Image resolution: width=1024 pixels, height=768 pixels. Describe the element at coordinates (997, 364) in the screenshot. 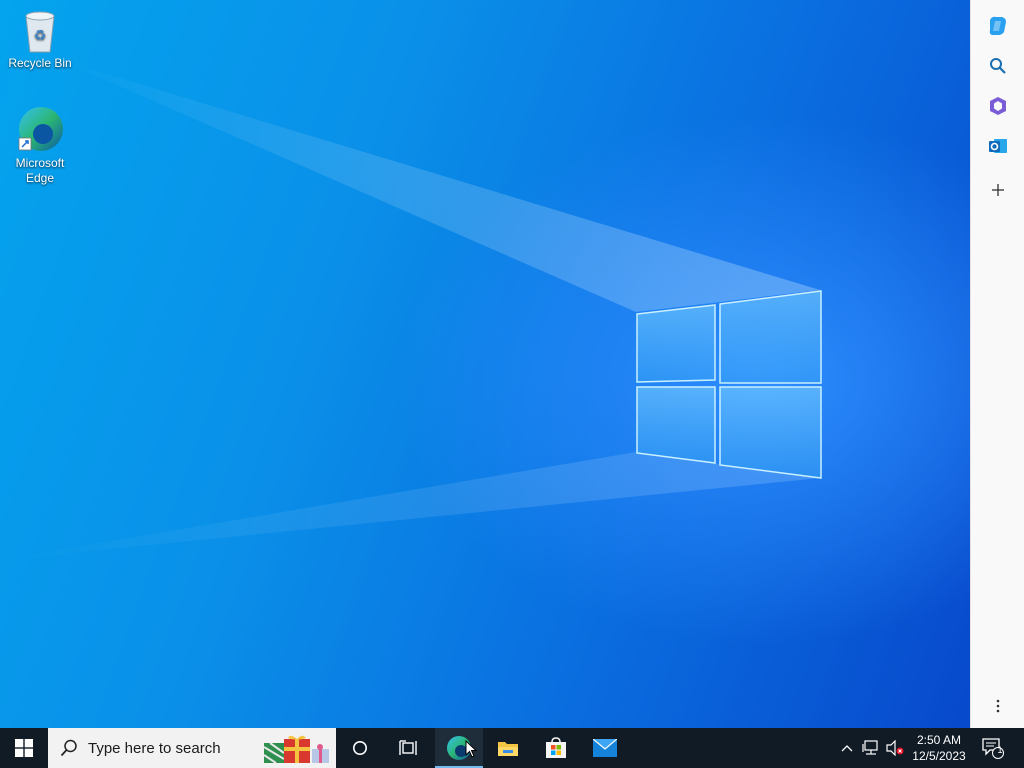

I see `edge-sidebar` at that location.